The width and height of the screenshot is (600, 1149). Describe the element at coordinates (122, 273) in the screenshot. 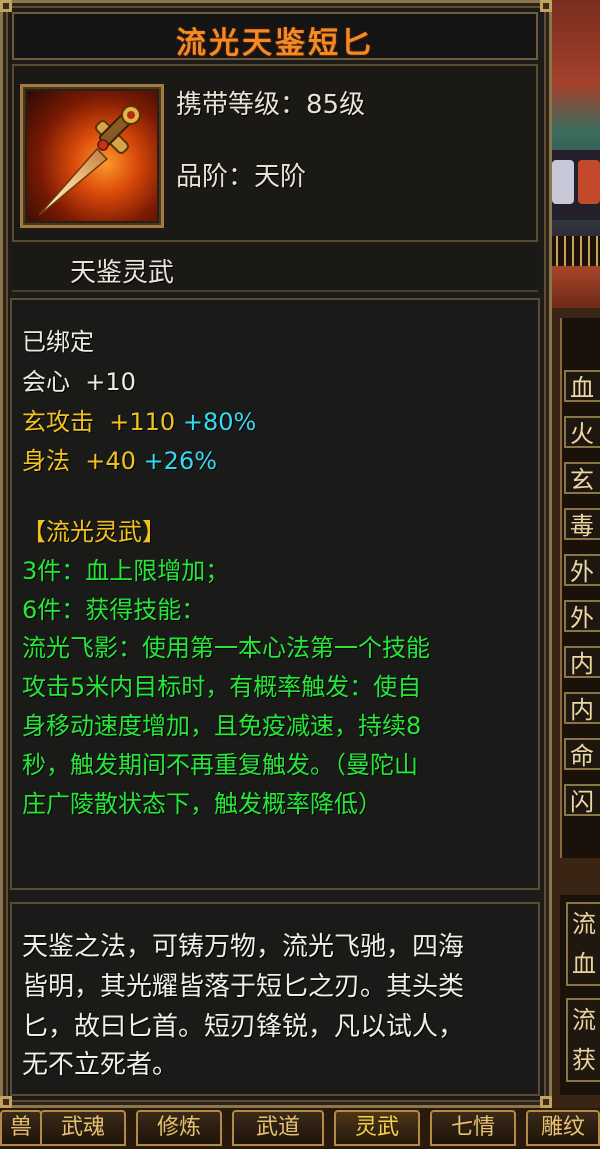

I see `item-series: 天鉴灵武` at that location.